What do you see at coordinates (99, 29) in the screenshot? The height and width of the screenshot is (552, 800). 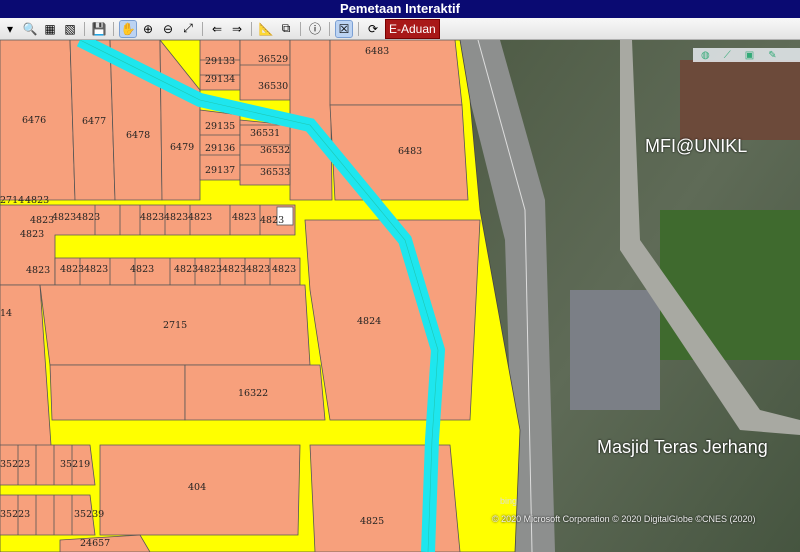 I see `save-map-icon: 💾` at bounding box center [99, 29].